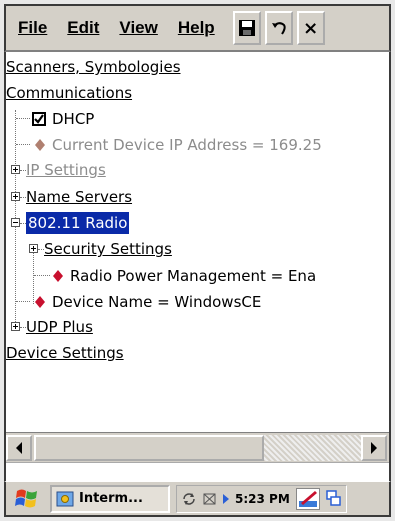 The width and height of the screenshot is (395, 521). Describe the element at coordinates (193, 276) in the screenshot. I see `tree-item-label: Radio Power Management = Ena` at that location.